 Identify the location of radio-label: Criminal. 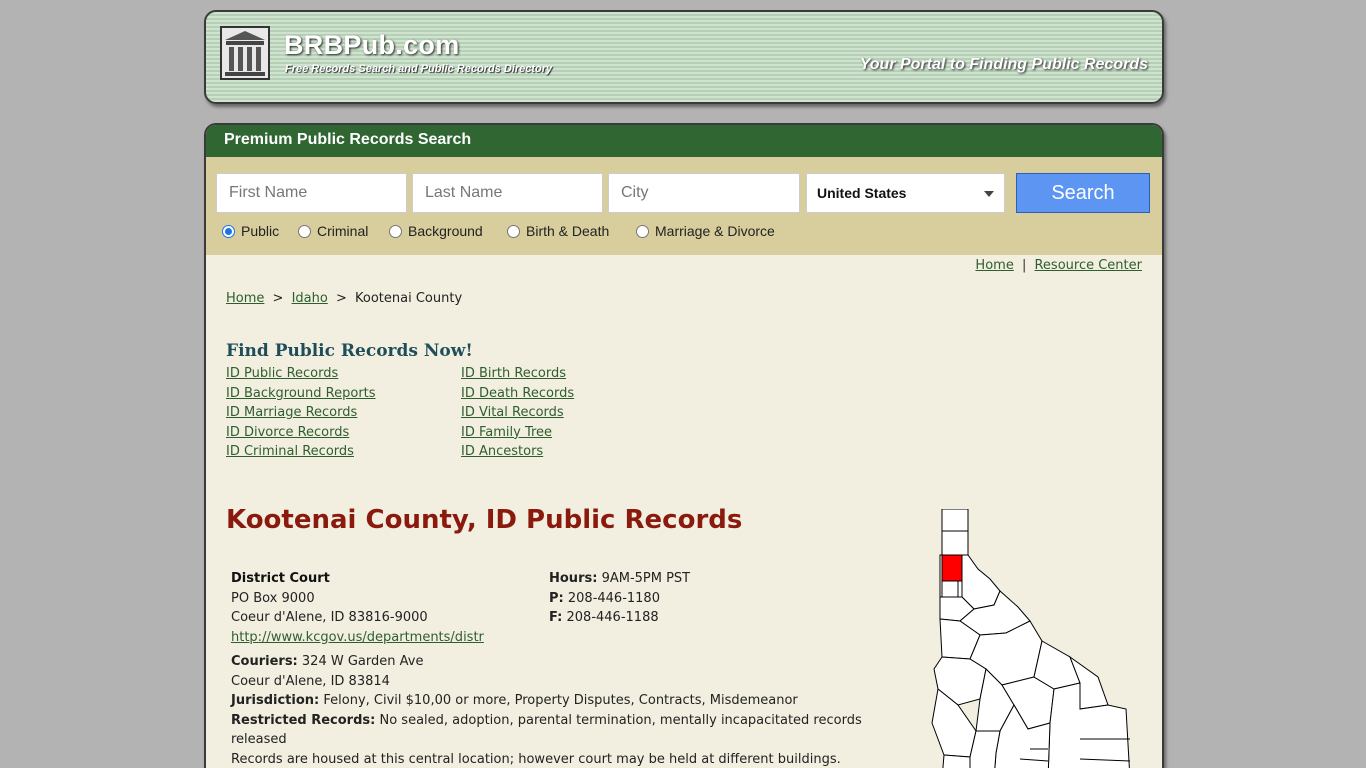
(343, 231).